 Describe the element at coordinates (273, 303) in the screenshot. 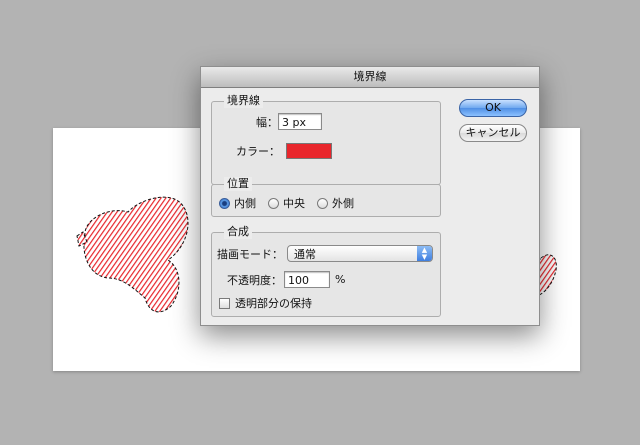

I see `preserve-transparency-label: 透明部分の保持` at that location.